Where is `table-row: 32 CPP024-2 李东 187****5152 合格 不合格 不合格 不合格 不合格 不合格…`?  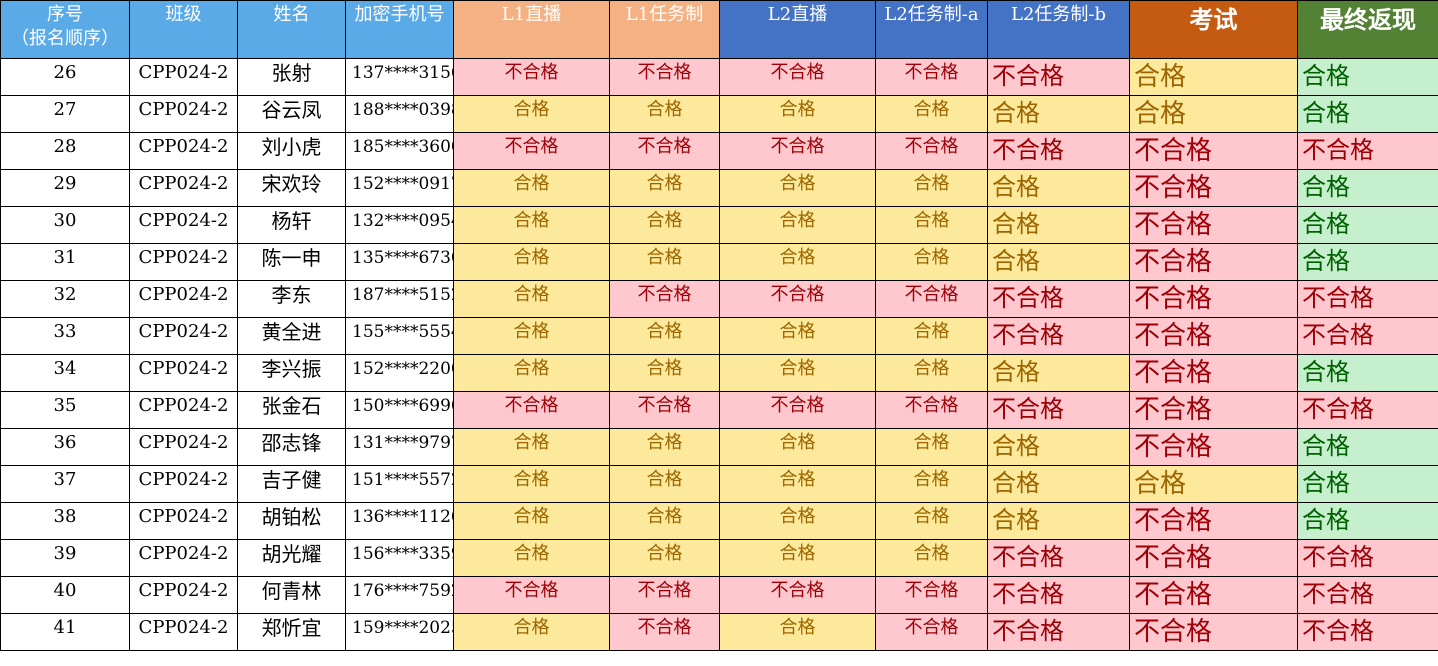 table-row: 32 CPP024-2 李东 187****5152 合格 不合格 不合格 不合格 不合格 不合格… is located at coordinates (719, 299).